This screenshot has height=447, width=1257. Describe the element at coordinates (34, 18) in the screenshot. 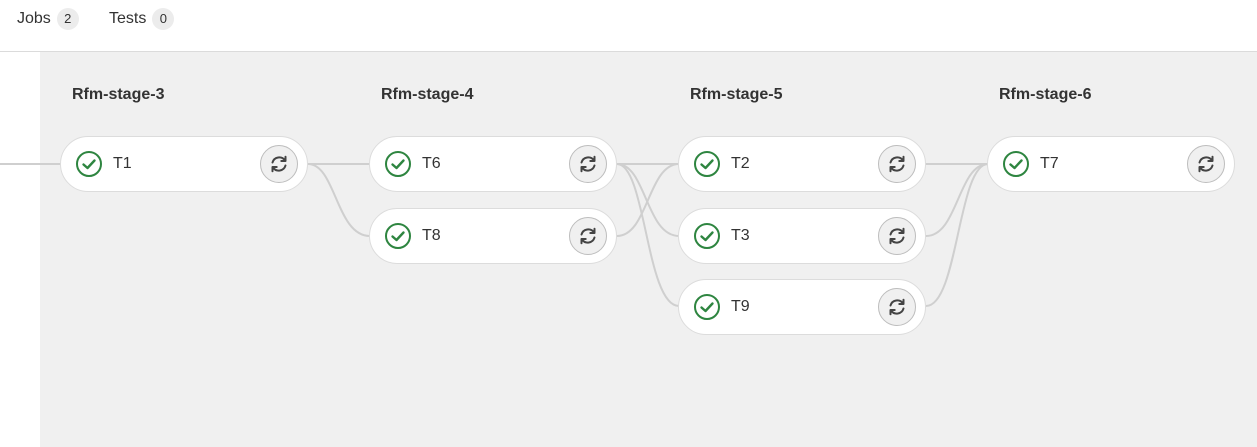

I see `tab-jobs-label: Jobs` at that location.